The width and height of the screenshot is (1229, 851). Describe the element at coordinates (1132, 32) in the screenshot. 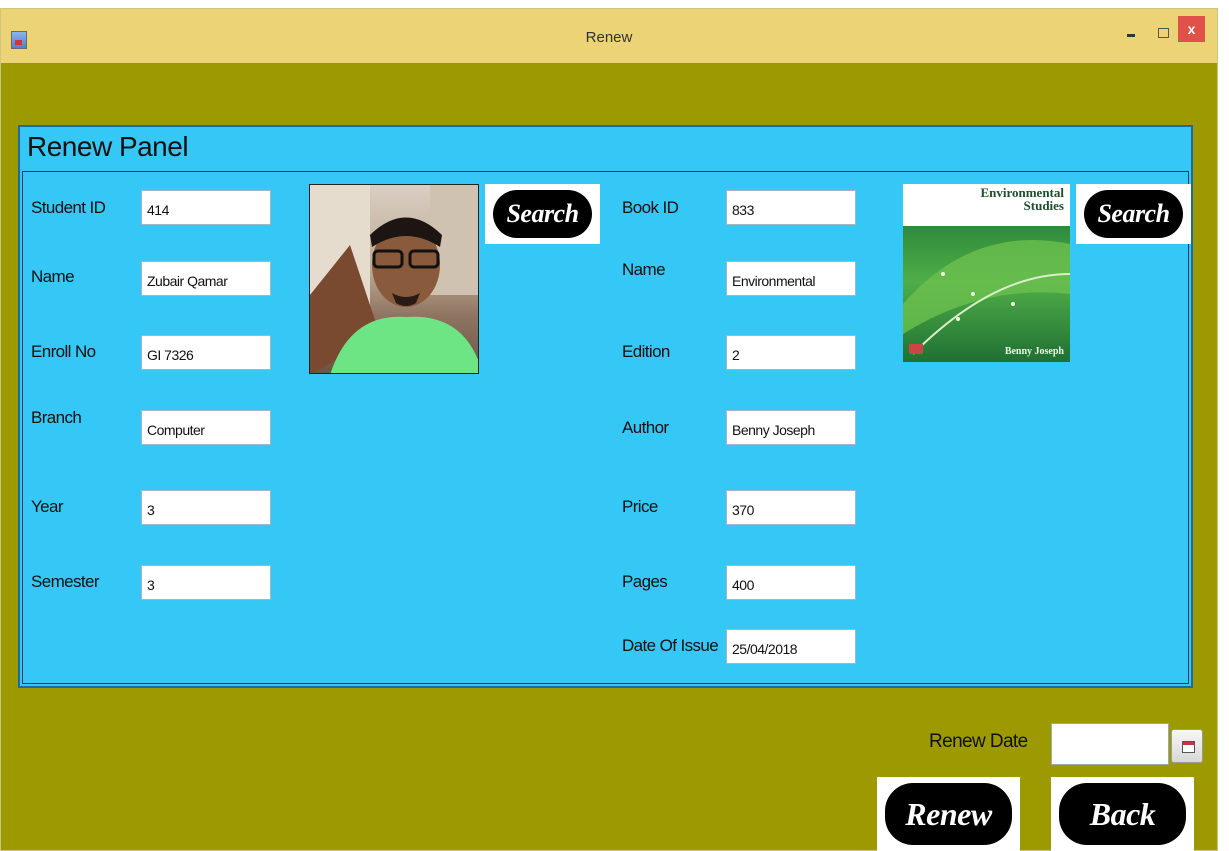

I see `minimize-icon` at that location.